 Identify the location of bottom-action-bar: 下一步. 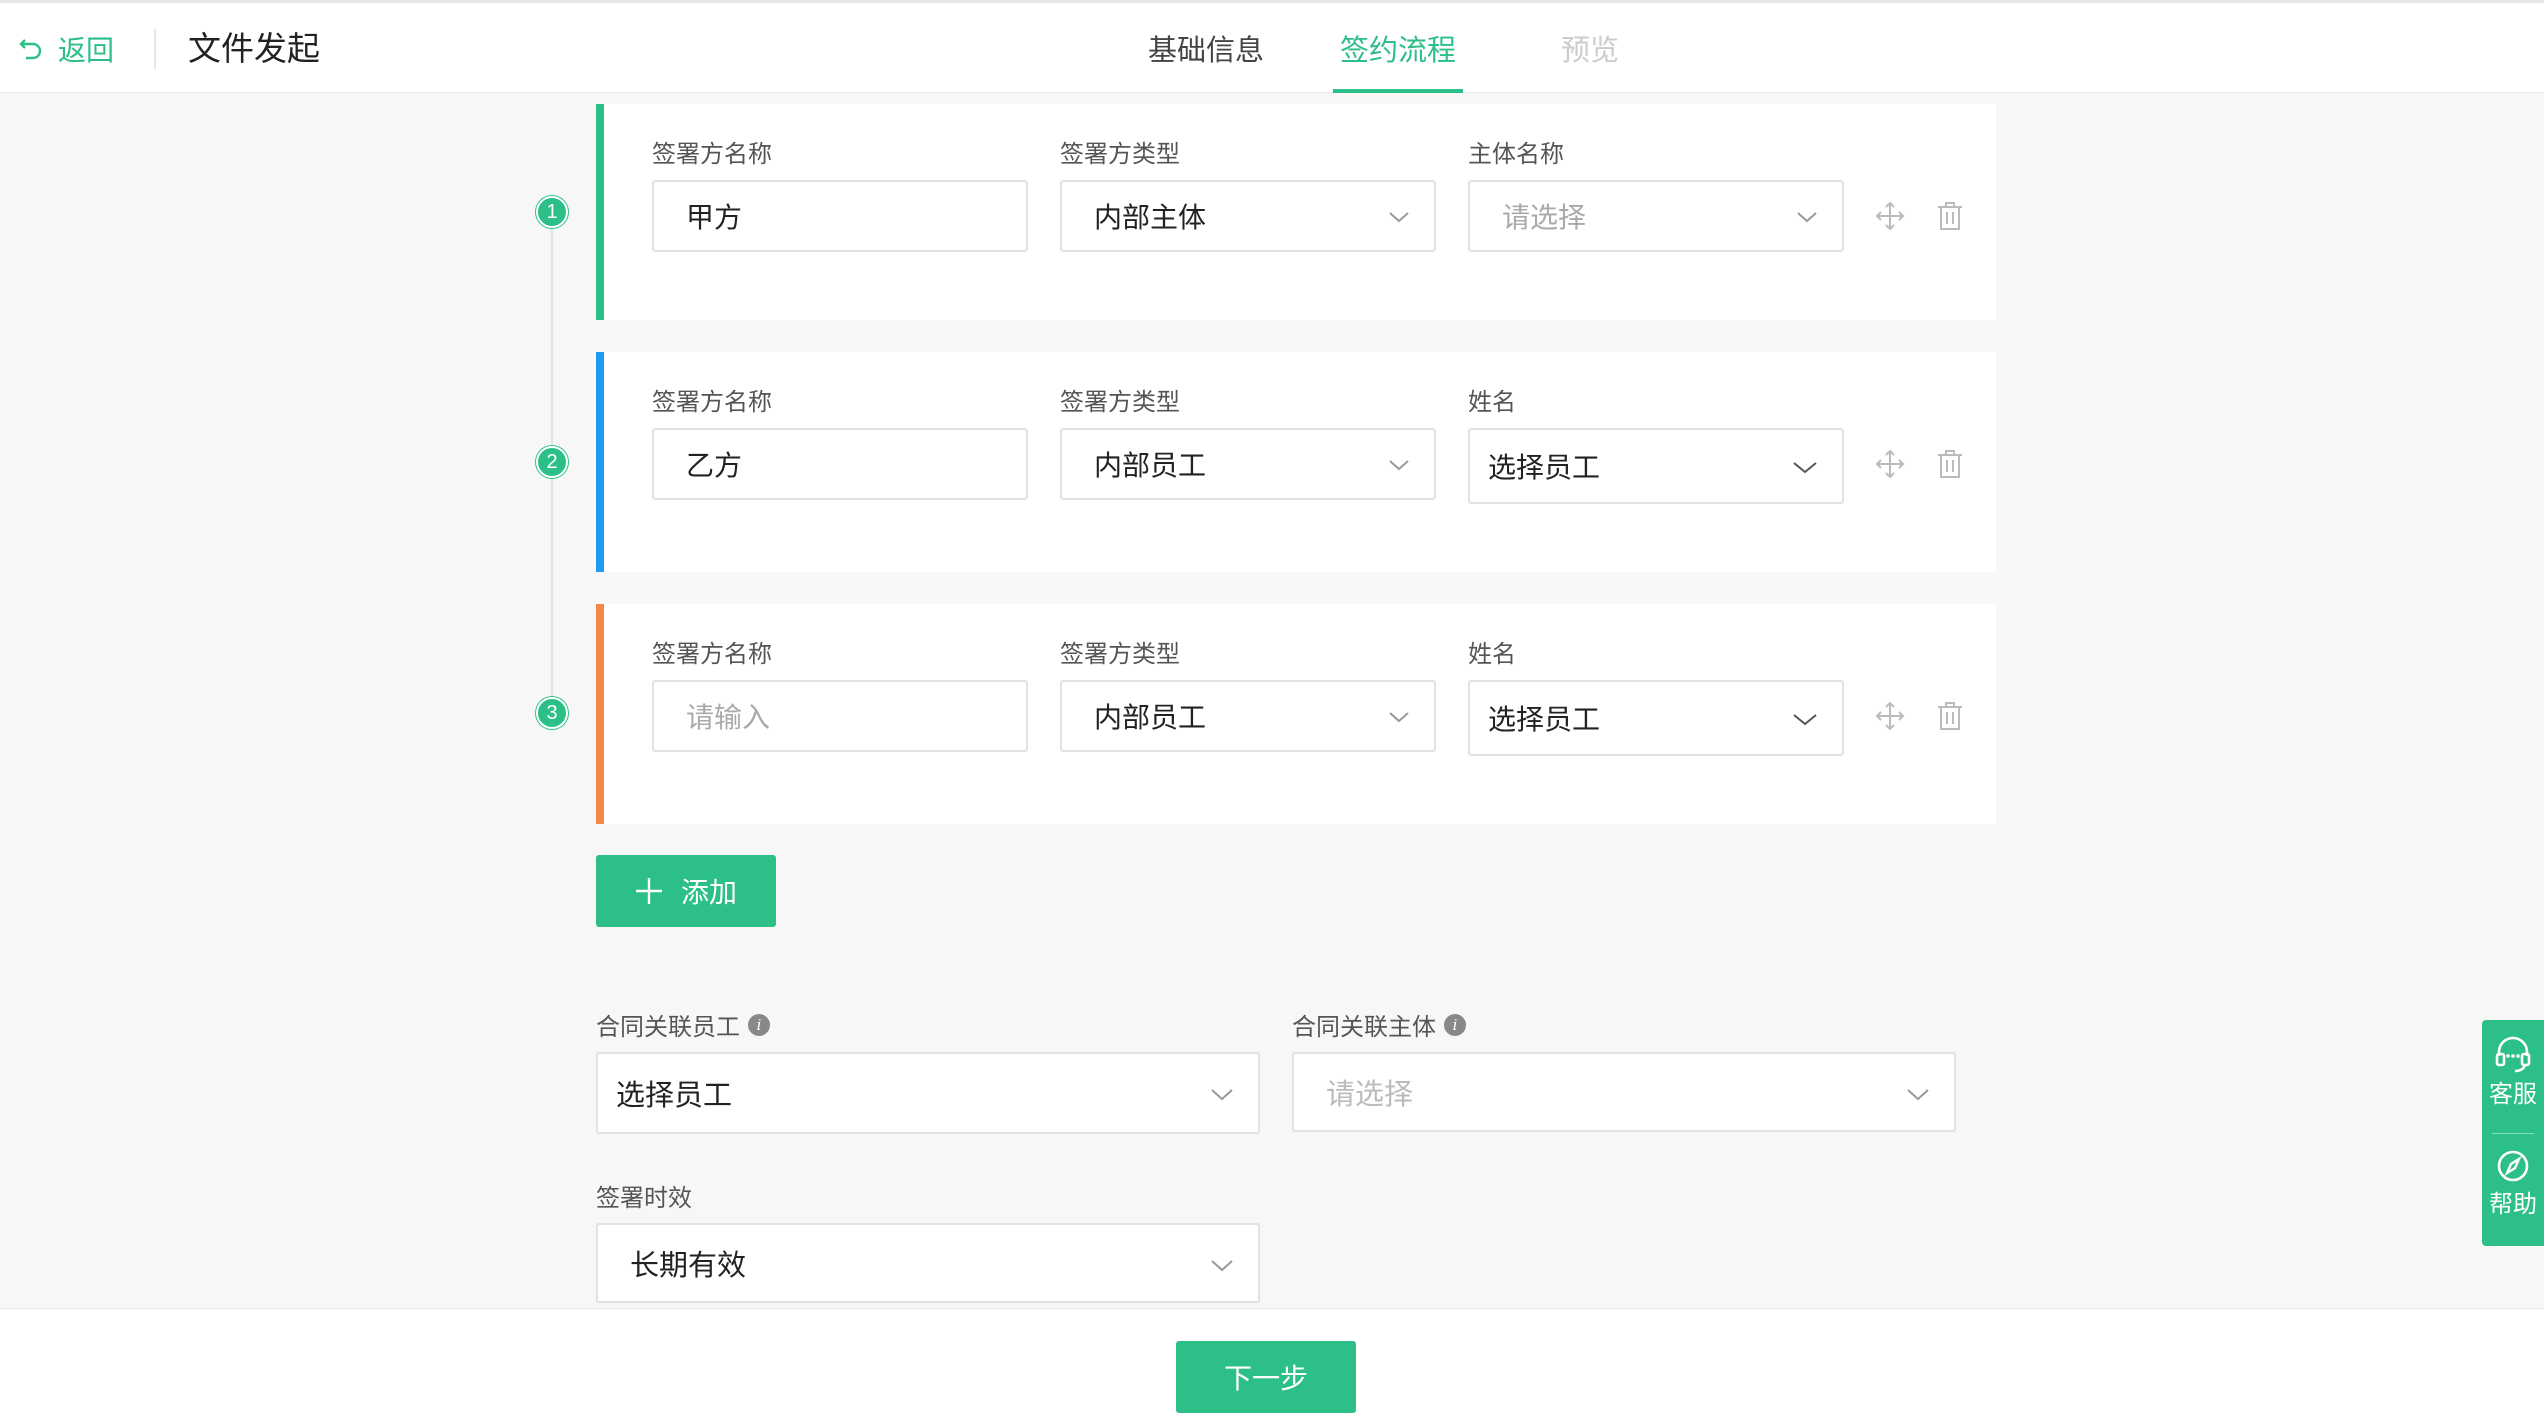
(1272, 1365).